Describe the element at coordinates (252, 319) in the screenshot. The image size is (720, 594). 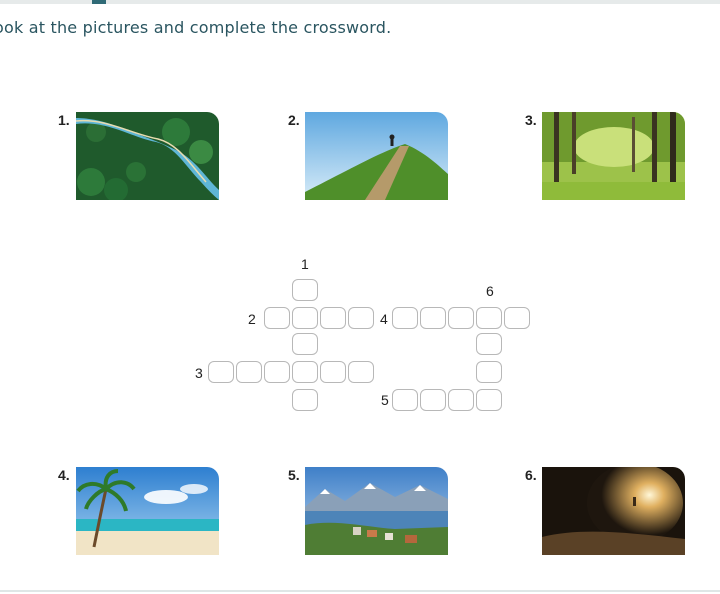
I see `clue-number-2: 2` at that location.